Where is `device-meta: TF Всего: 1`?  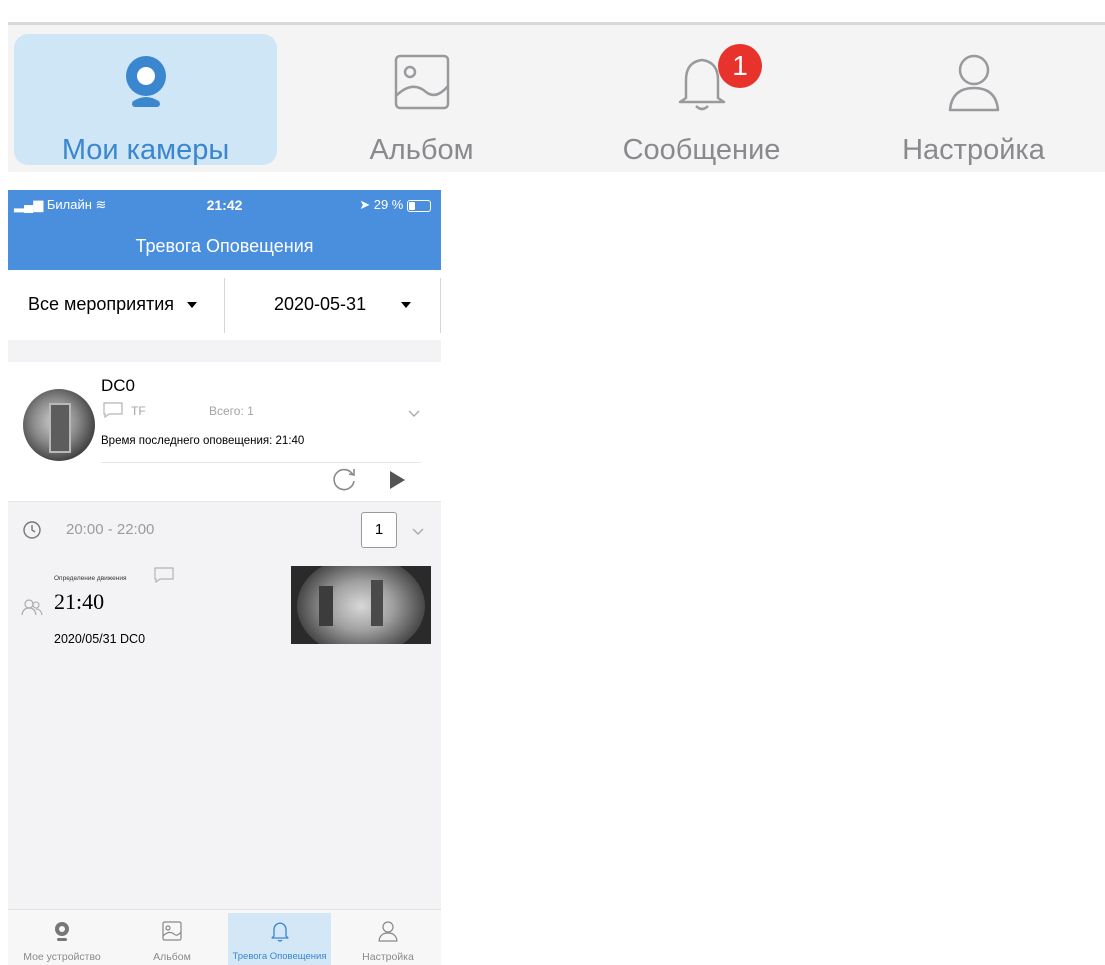
device-meta: TF Всего: 1 is located at coordinates (178, 411).